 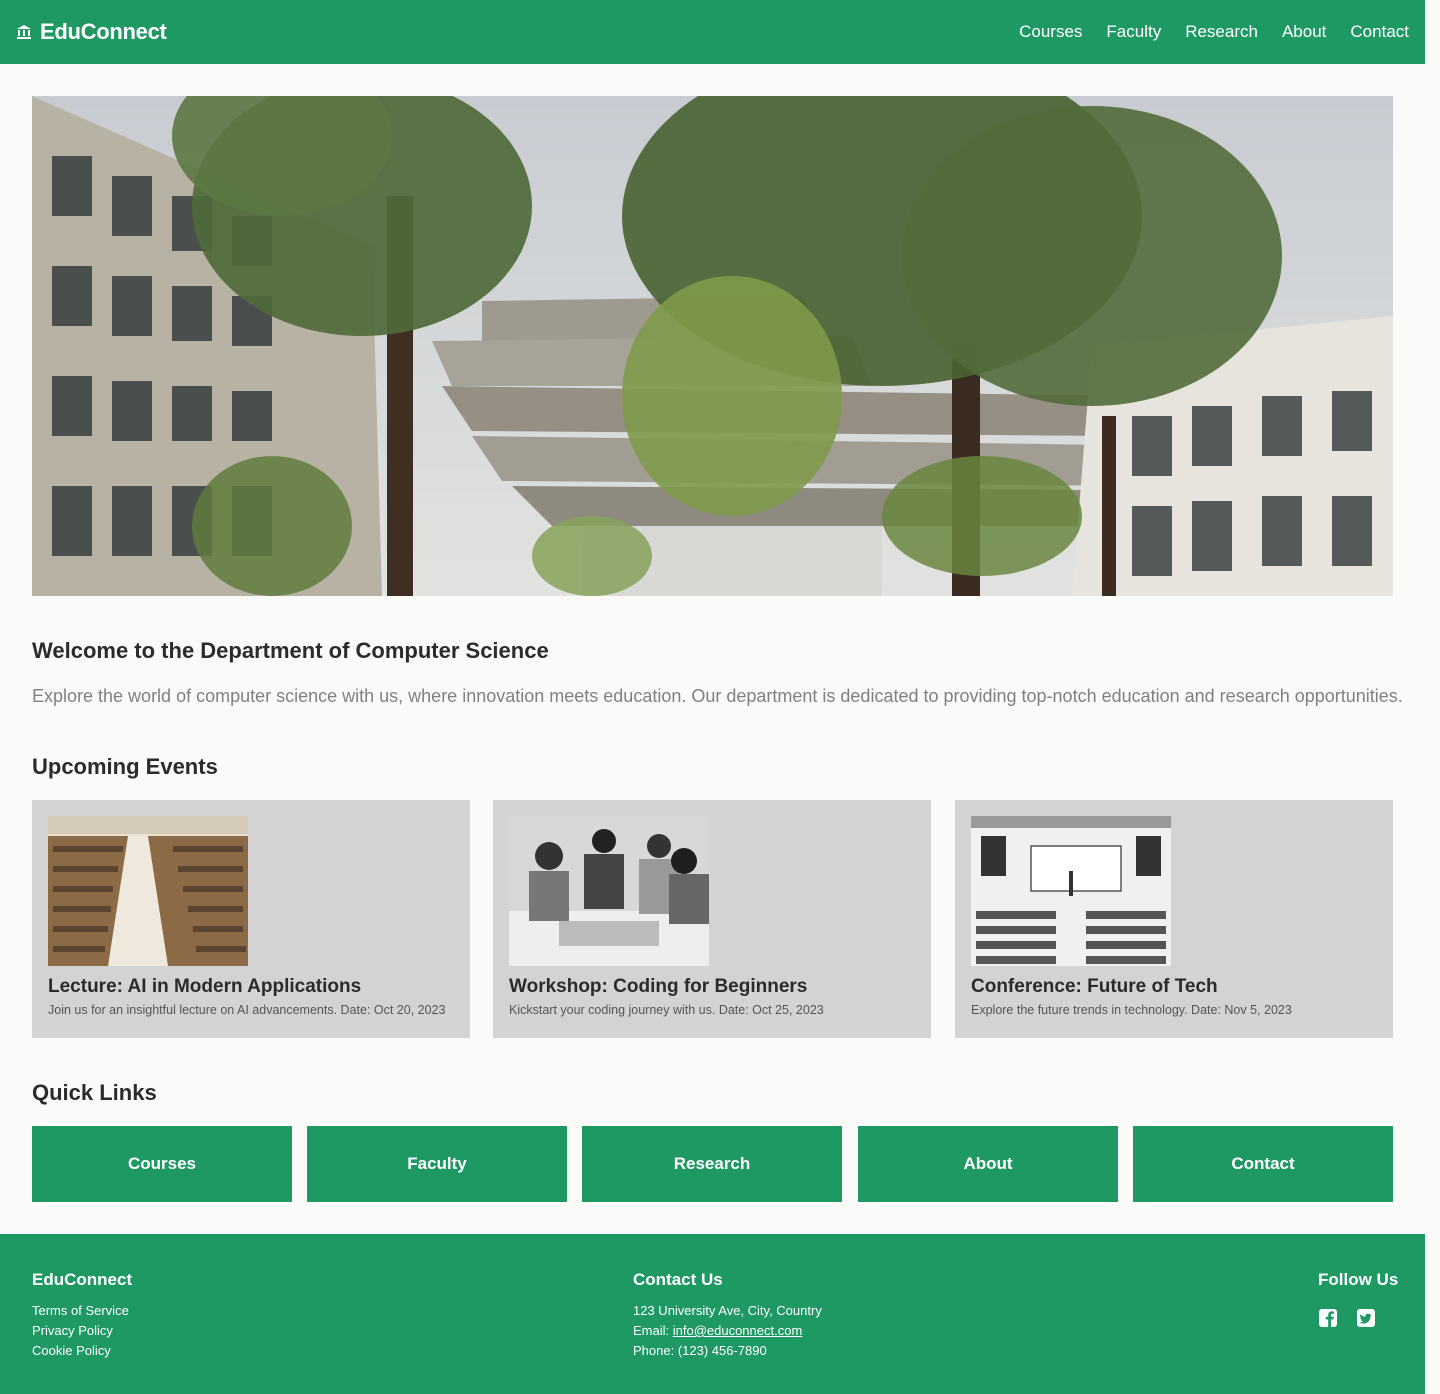 What do you see at coordinates (94, 1092) in the screenshot?
I see `quick-links-title: Quick Links` at bounding box center [94, 1092].